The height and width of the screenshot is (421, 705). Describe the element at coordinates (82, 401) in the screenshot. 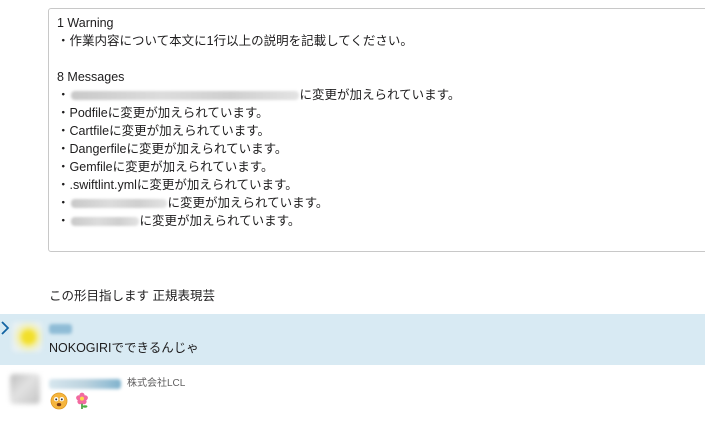

I see `flower-icon` at that location.